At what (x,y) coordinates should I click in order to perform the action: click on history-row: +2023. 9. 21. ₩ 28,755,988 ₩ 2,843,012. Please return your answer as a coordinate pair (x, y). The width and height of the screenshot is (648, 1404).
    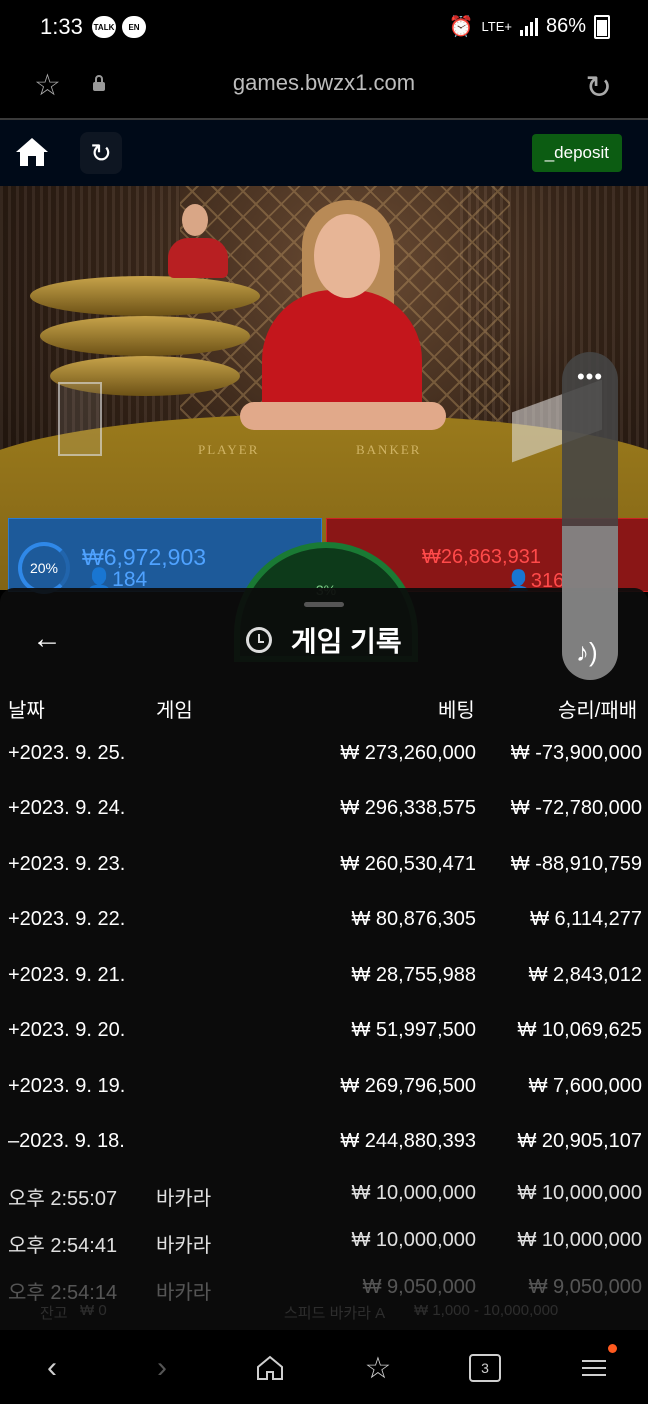
    Looking at the image, I should click on (324, 984).